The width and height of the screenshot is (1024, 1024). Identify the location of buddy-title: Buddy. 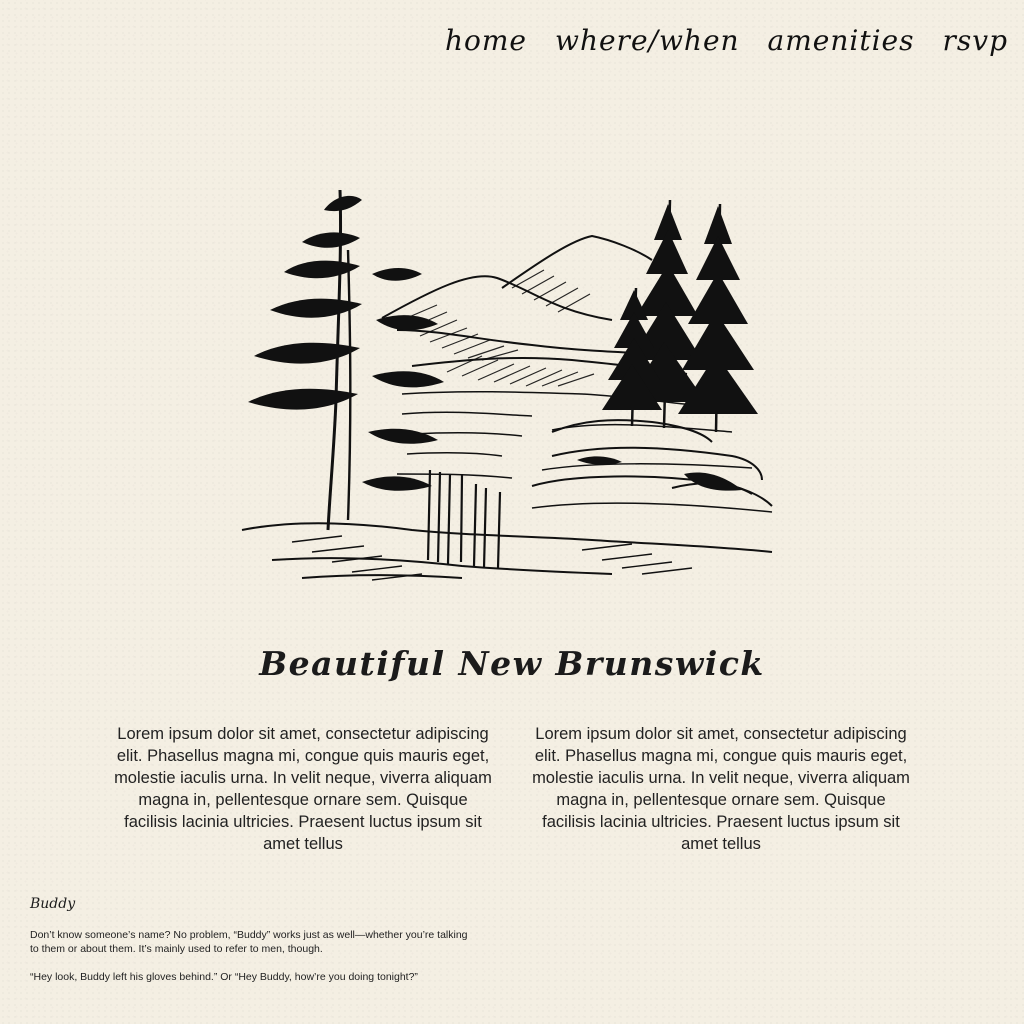
(53, 904).